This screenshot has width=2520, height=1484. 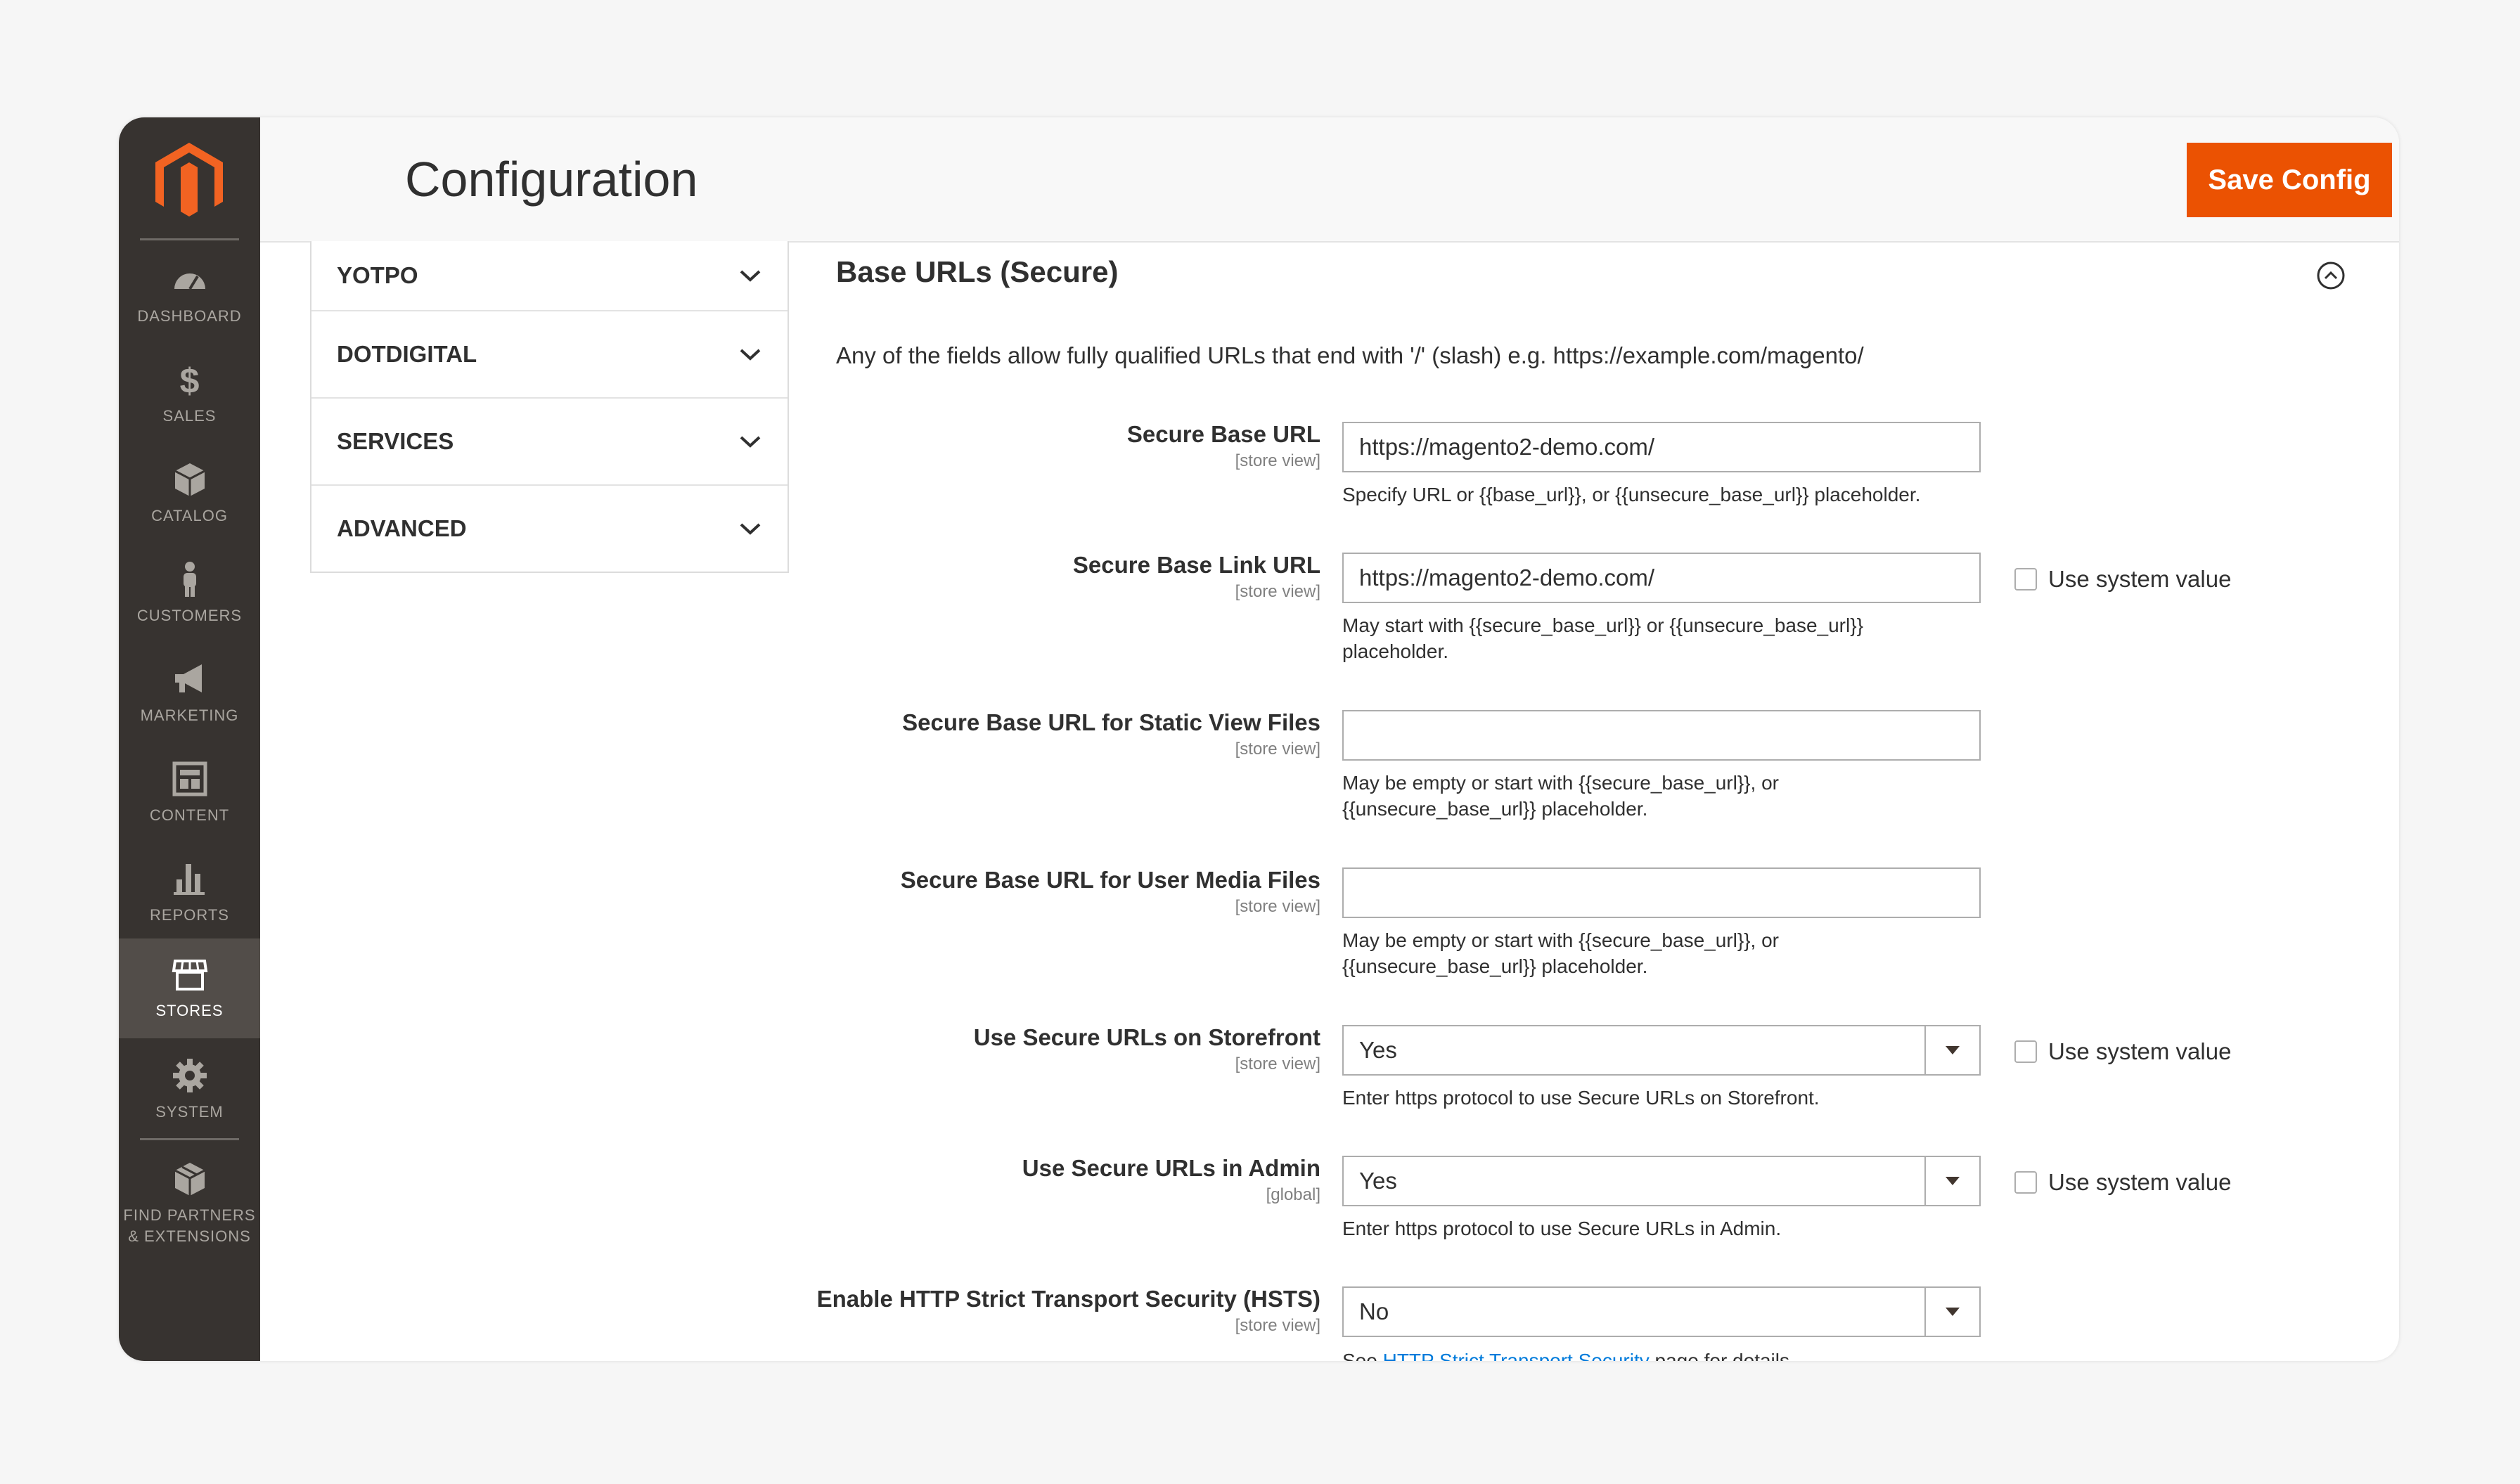 What do you see at coordinates (1362, 1355) in the screenshot?
I see `note-text: See` at bounding box center [1362, 1355].